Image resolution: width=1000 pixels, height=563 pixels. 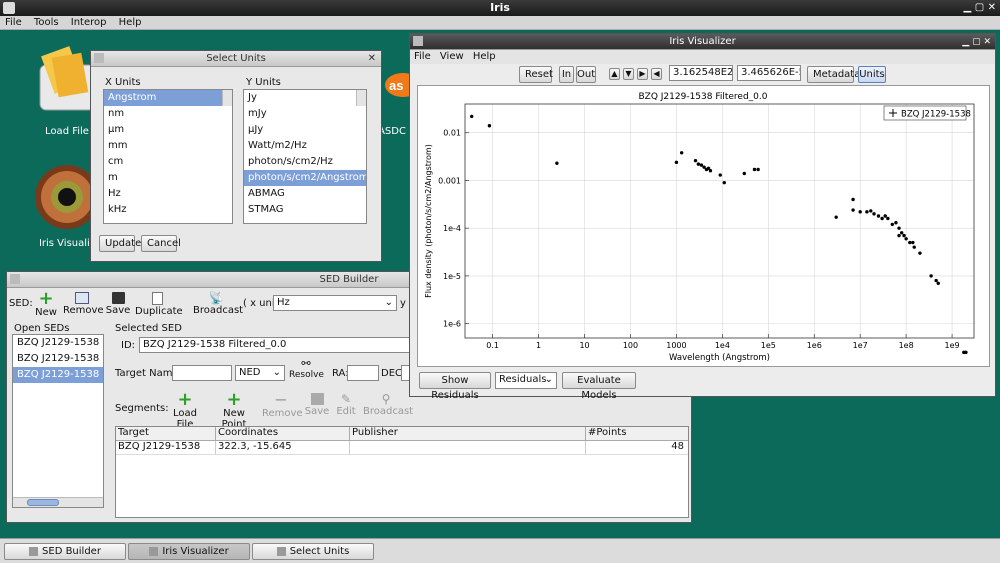 I want to click on select-units-titlebar: Select Units ✕, so click(x=236, y=59).